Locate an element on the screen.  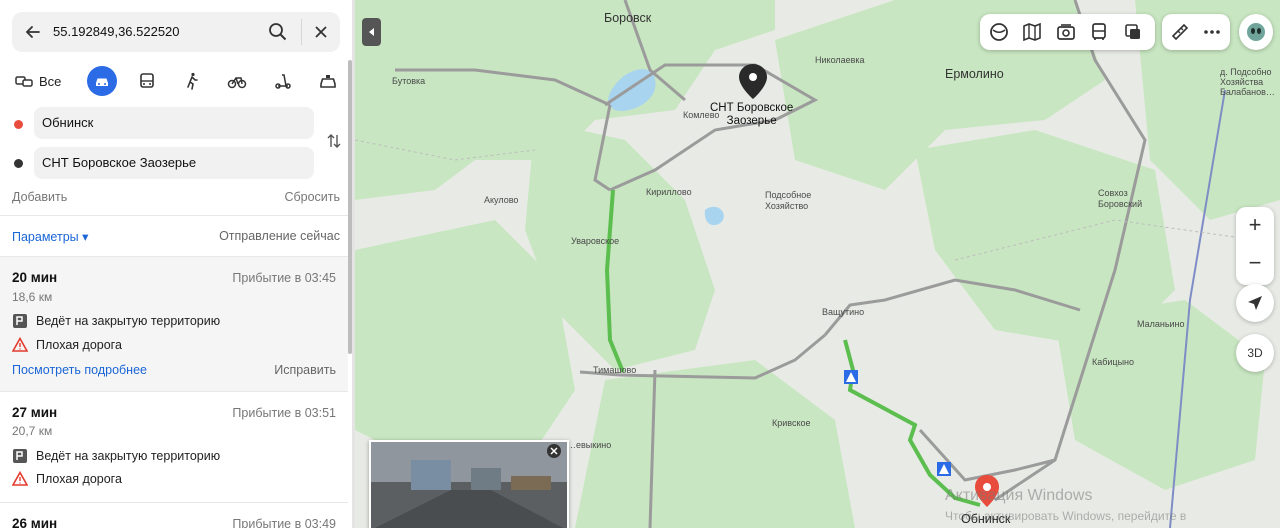
all-transport-icon is located at coordinates (24, 81).